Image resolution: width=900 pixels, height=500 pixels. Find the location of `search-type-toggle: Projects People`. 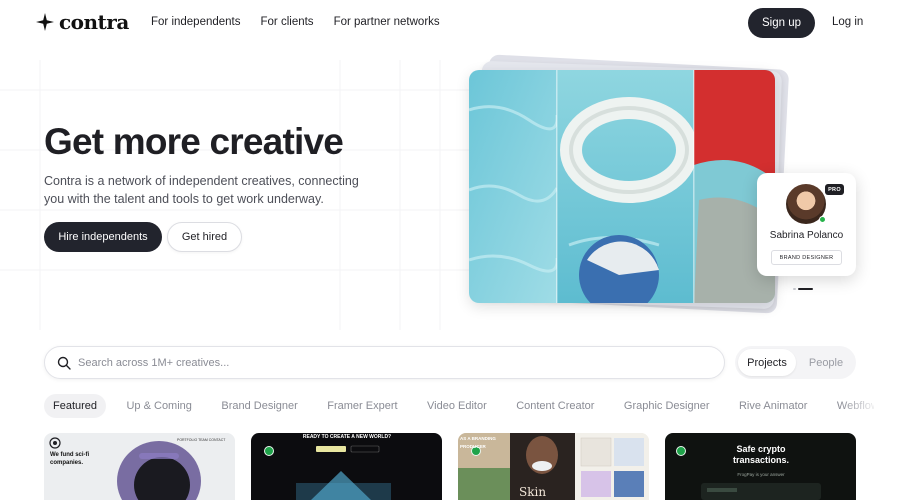

search-type-toggle: Projects People is located at coordinates (795, 362).